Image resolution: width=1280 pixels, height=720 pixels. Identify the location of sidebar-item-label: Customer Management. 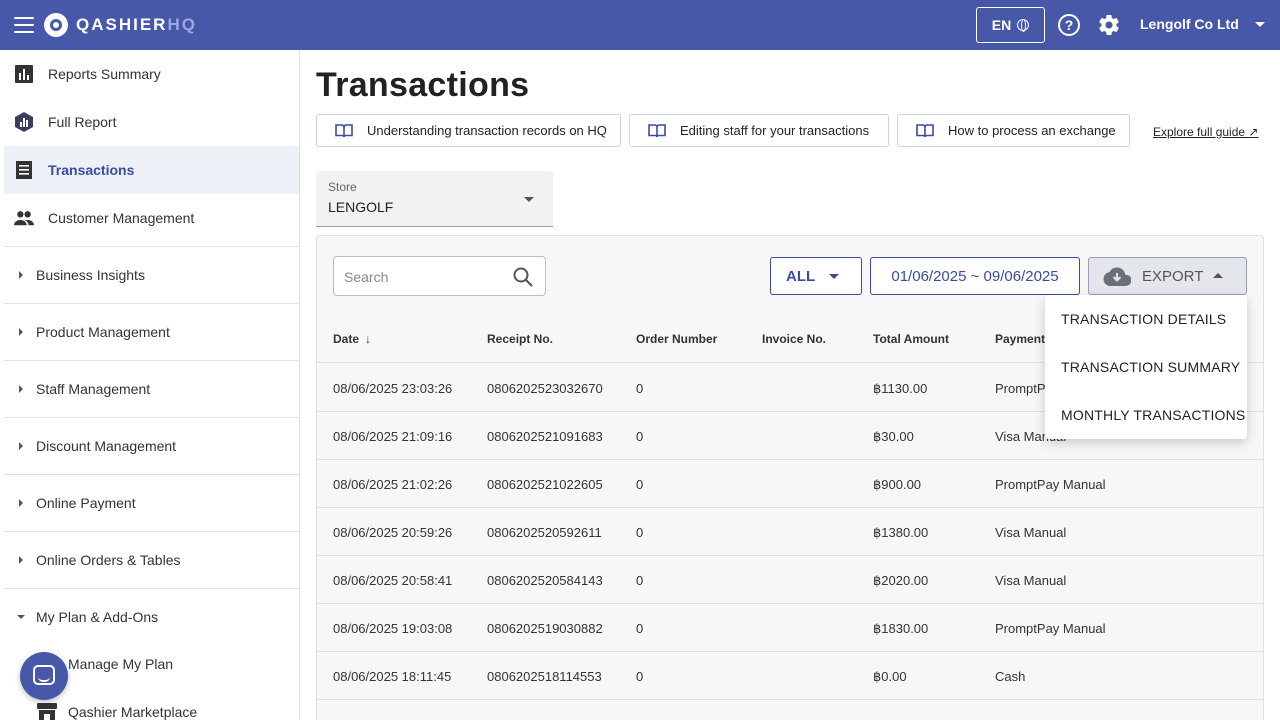
(121, 218).